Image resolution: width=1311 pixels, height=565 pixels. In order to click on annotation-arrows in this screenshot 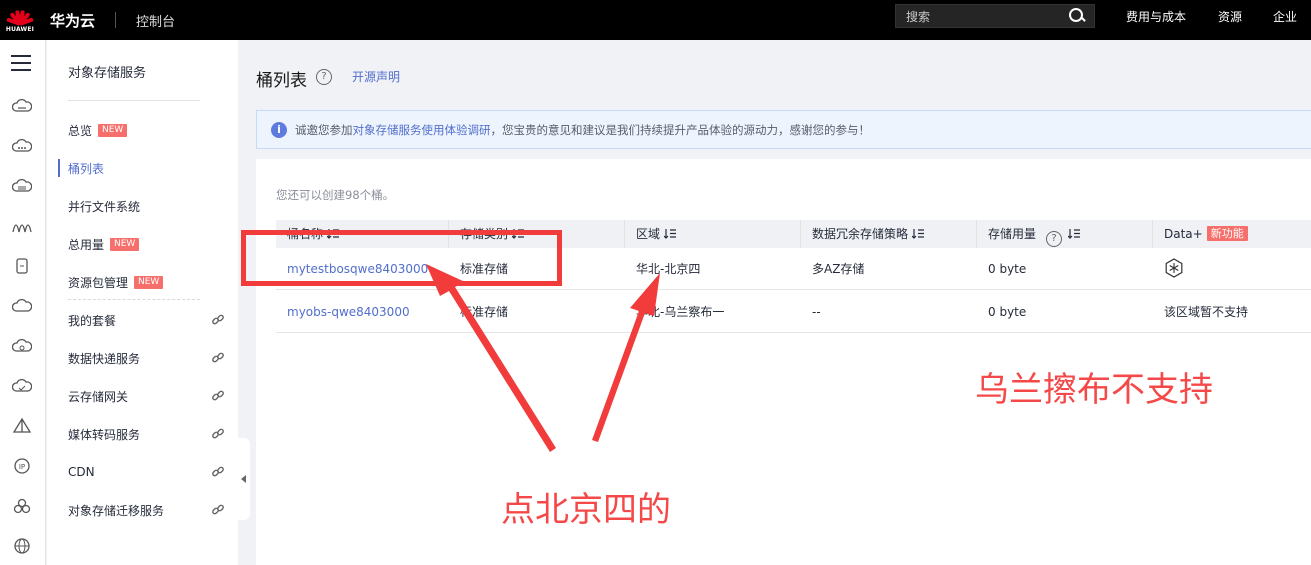, I will do `click(543, 358)`.